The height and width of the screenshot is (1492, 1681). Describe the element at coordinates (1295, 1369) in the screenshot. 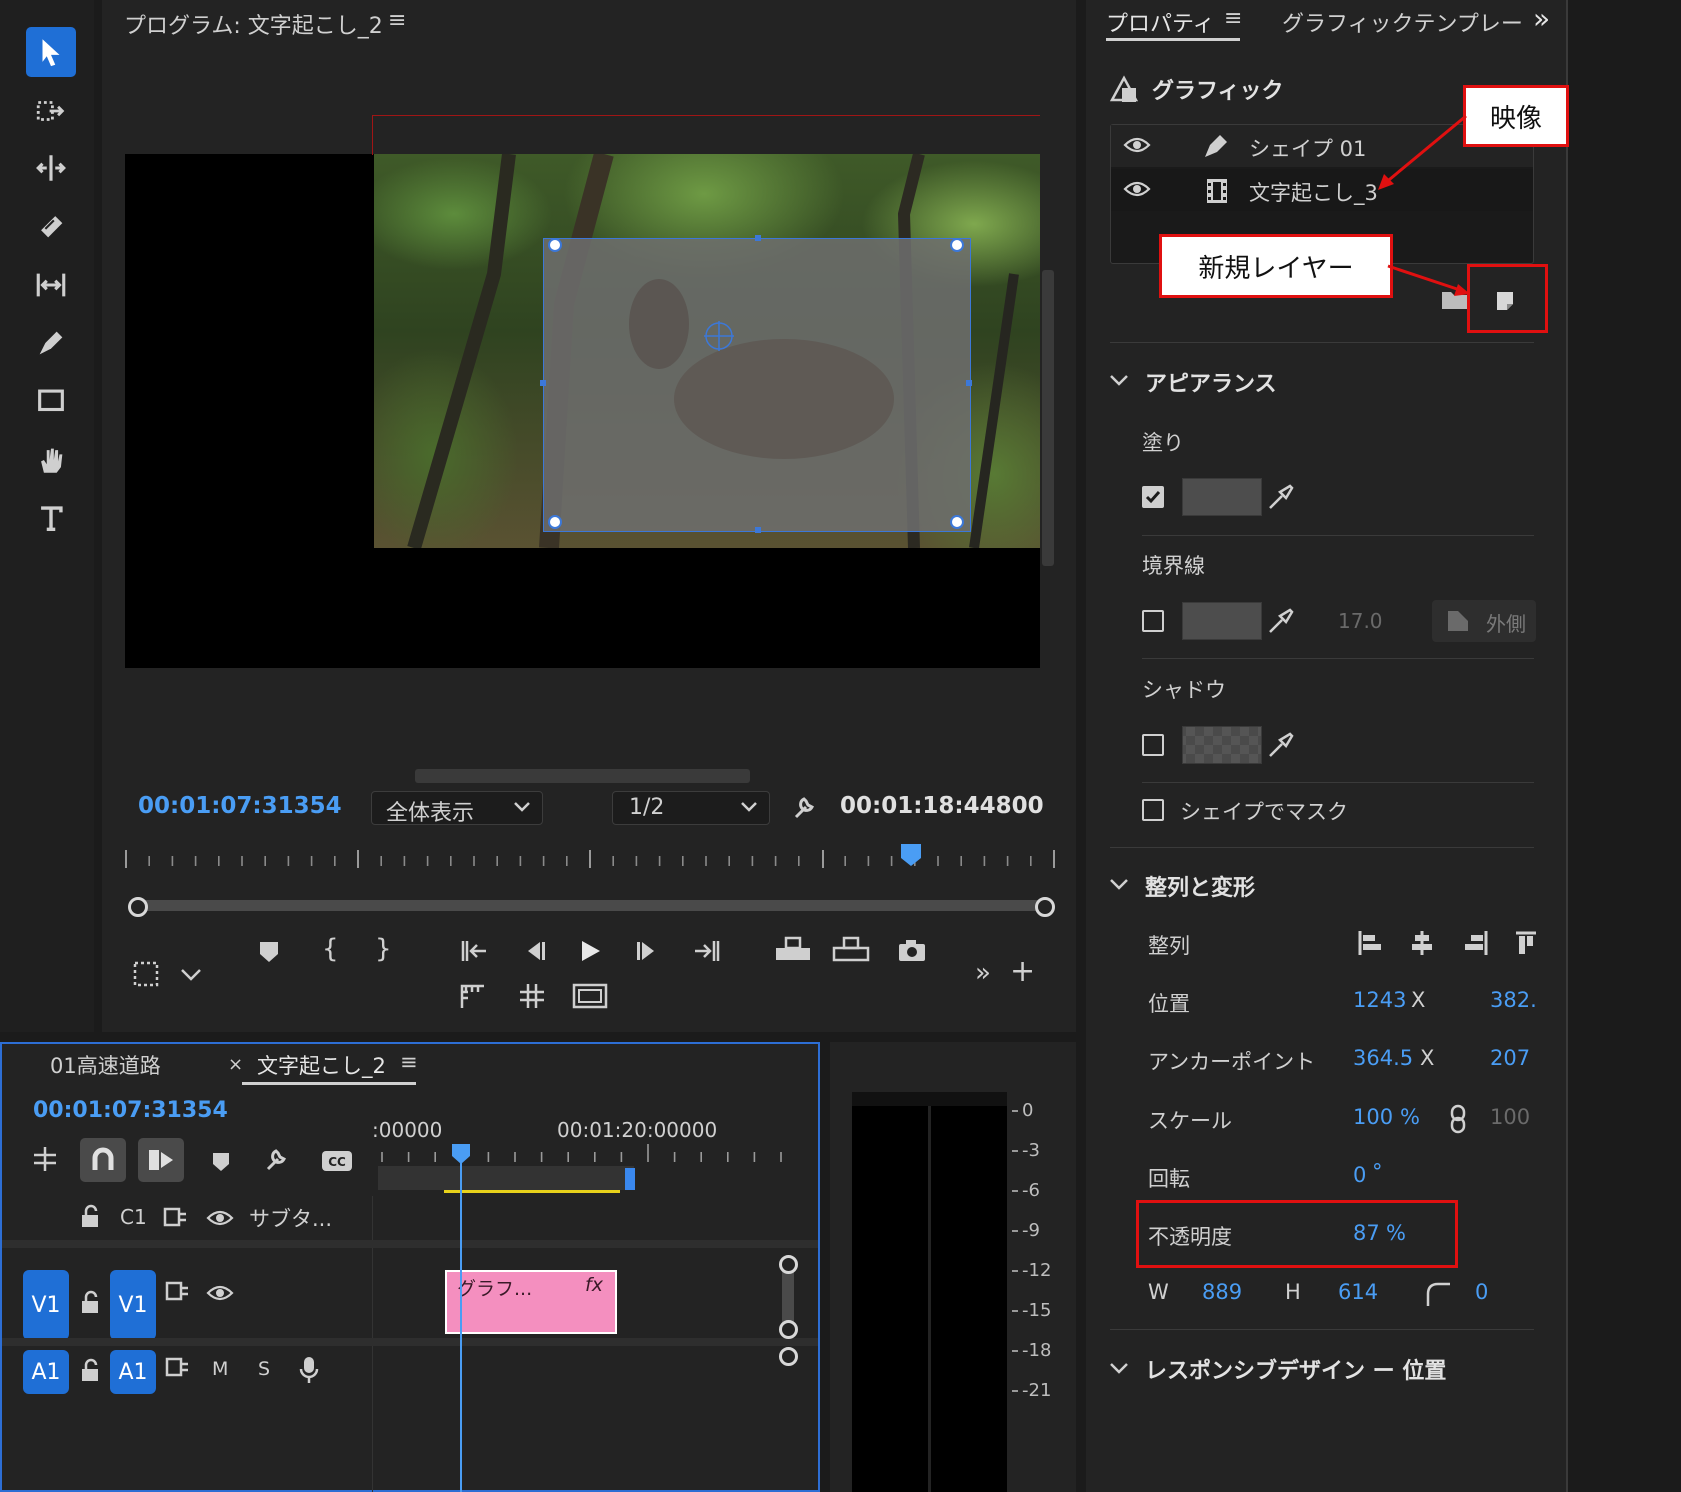

I see `responsive-design-header: レスポンシブデザイン ー 位置` at that location.